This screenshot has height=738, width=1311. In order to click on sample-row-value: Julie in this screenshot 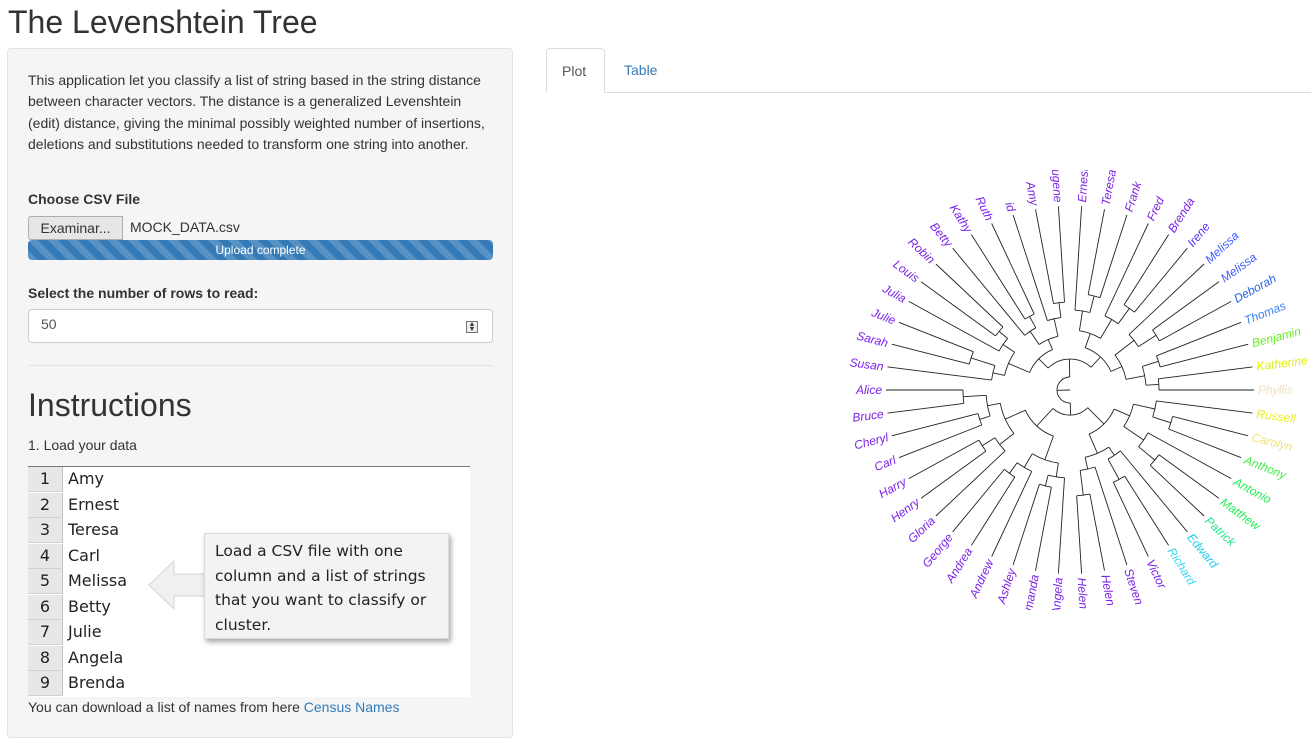, I will do `click(85, 632)`.